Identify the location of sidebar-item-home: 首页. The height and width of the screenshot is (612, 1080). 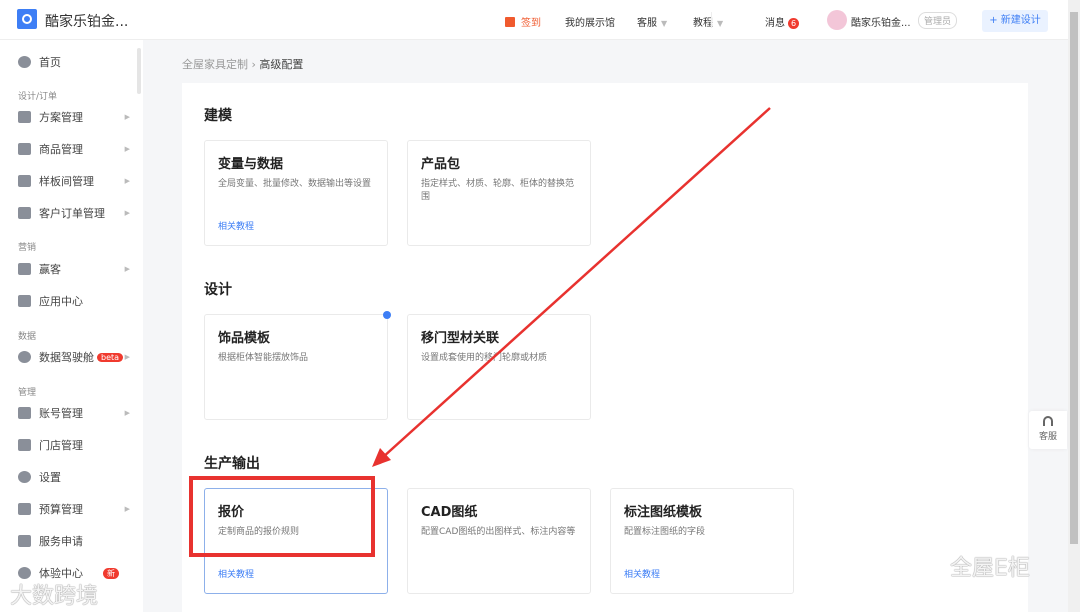
(74, 62).